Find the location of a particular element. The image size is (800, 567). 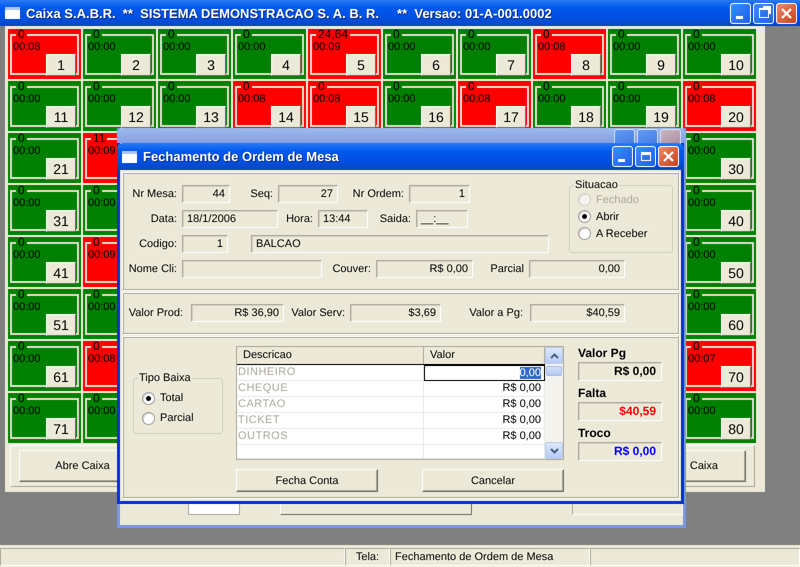

customer-name-field: BALCAO is located at coordinates (400, 244).